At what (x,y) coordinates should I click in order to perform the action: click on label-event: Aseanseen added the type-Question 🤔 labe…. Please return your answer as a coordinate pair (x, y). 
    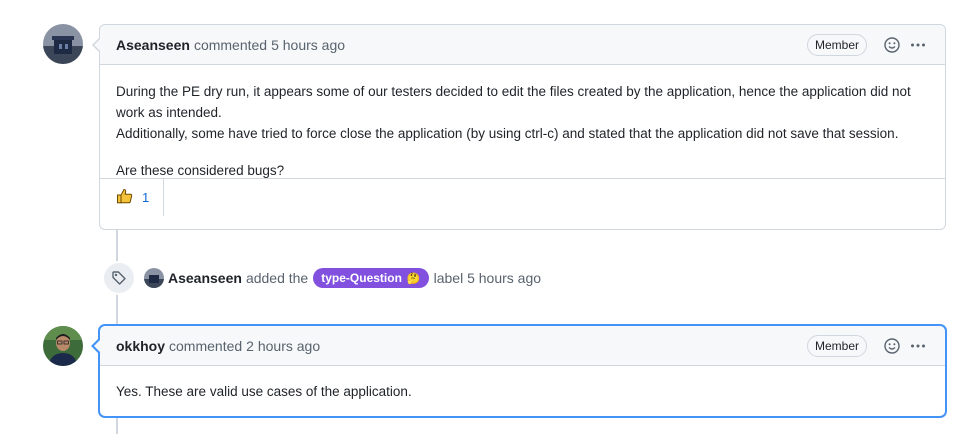
    Looking at the image, I should click on (322, 278).